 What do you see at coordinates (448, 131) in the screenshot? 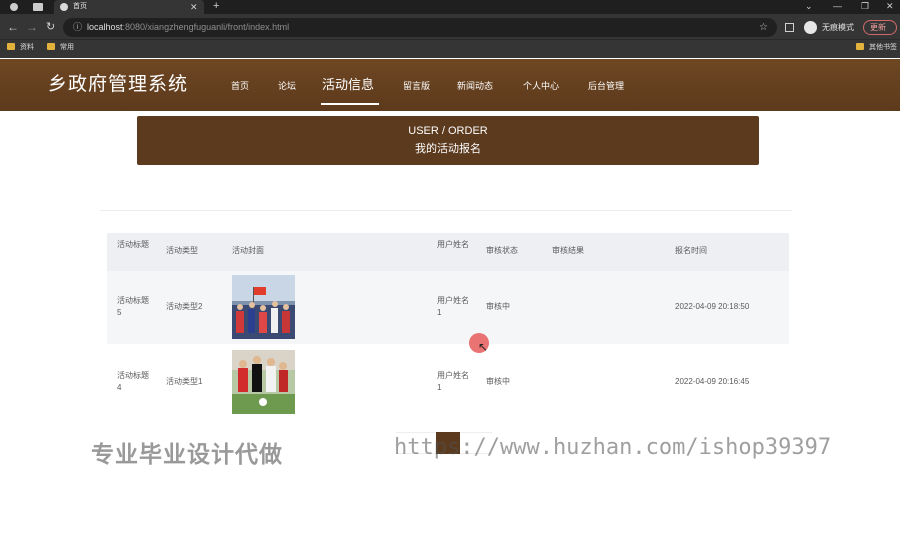
I see `banner-title-en: USER / ORDER` at bounding box center [448, 131].